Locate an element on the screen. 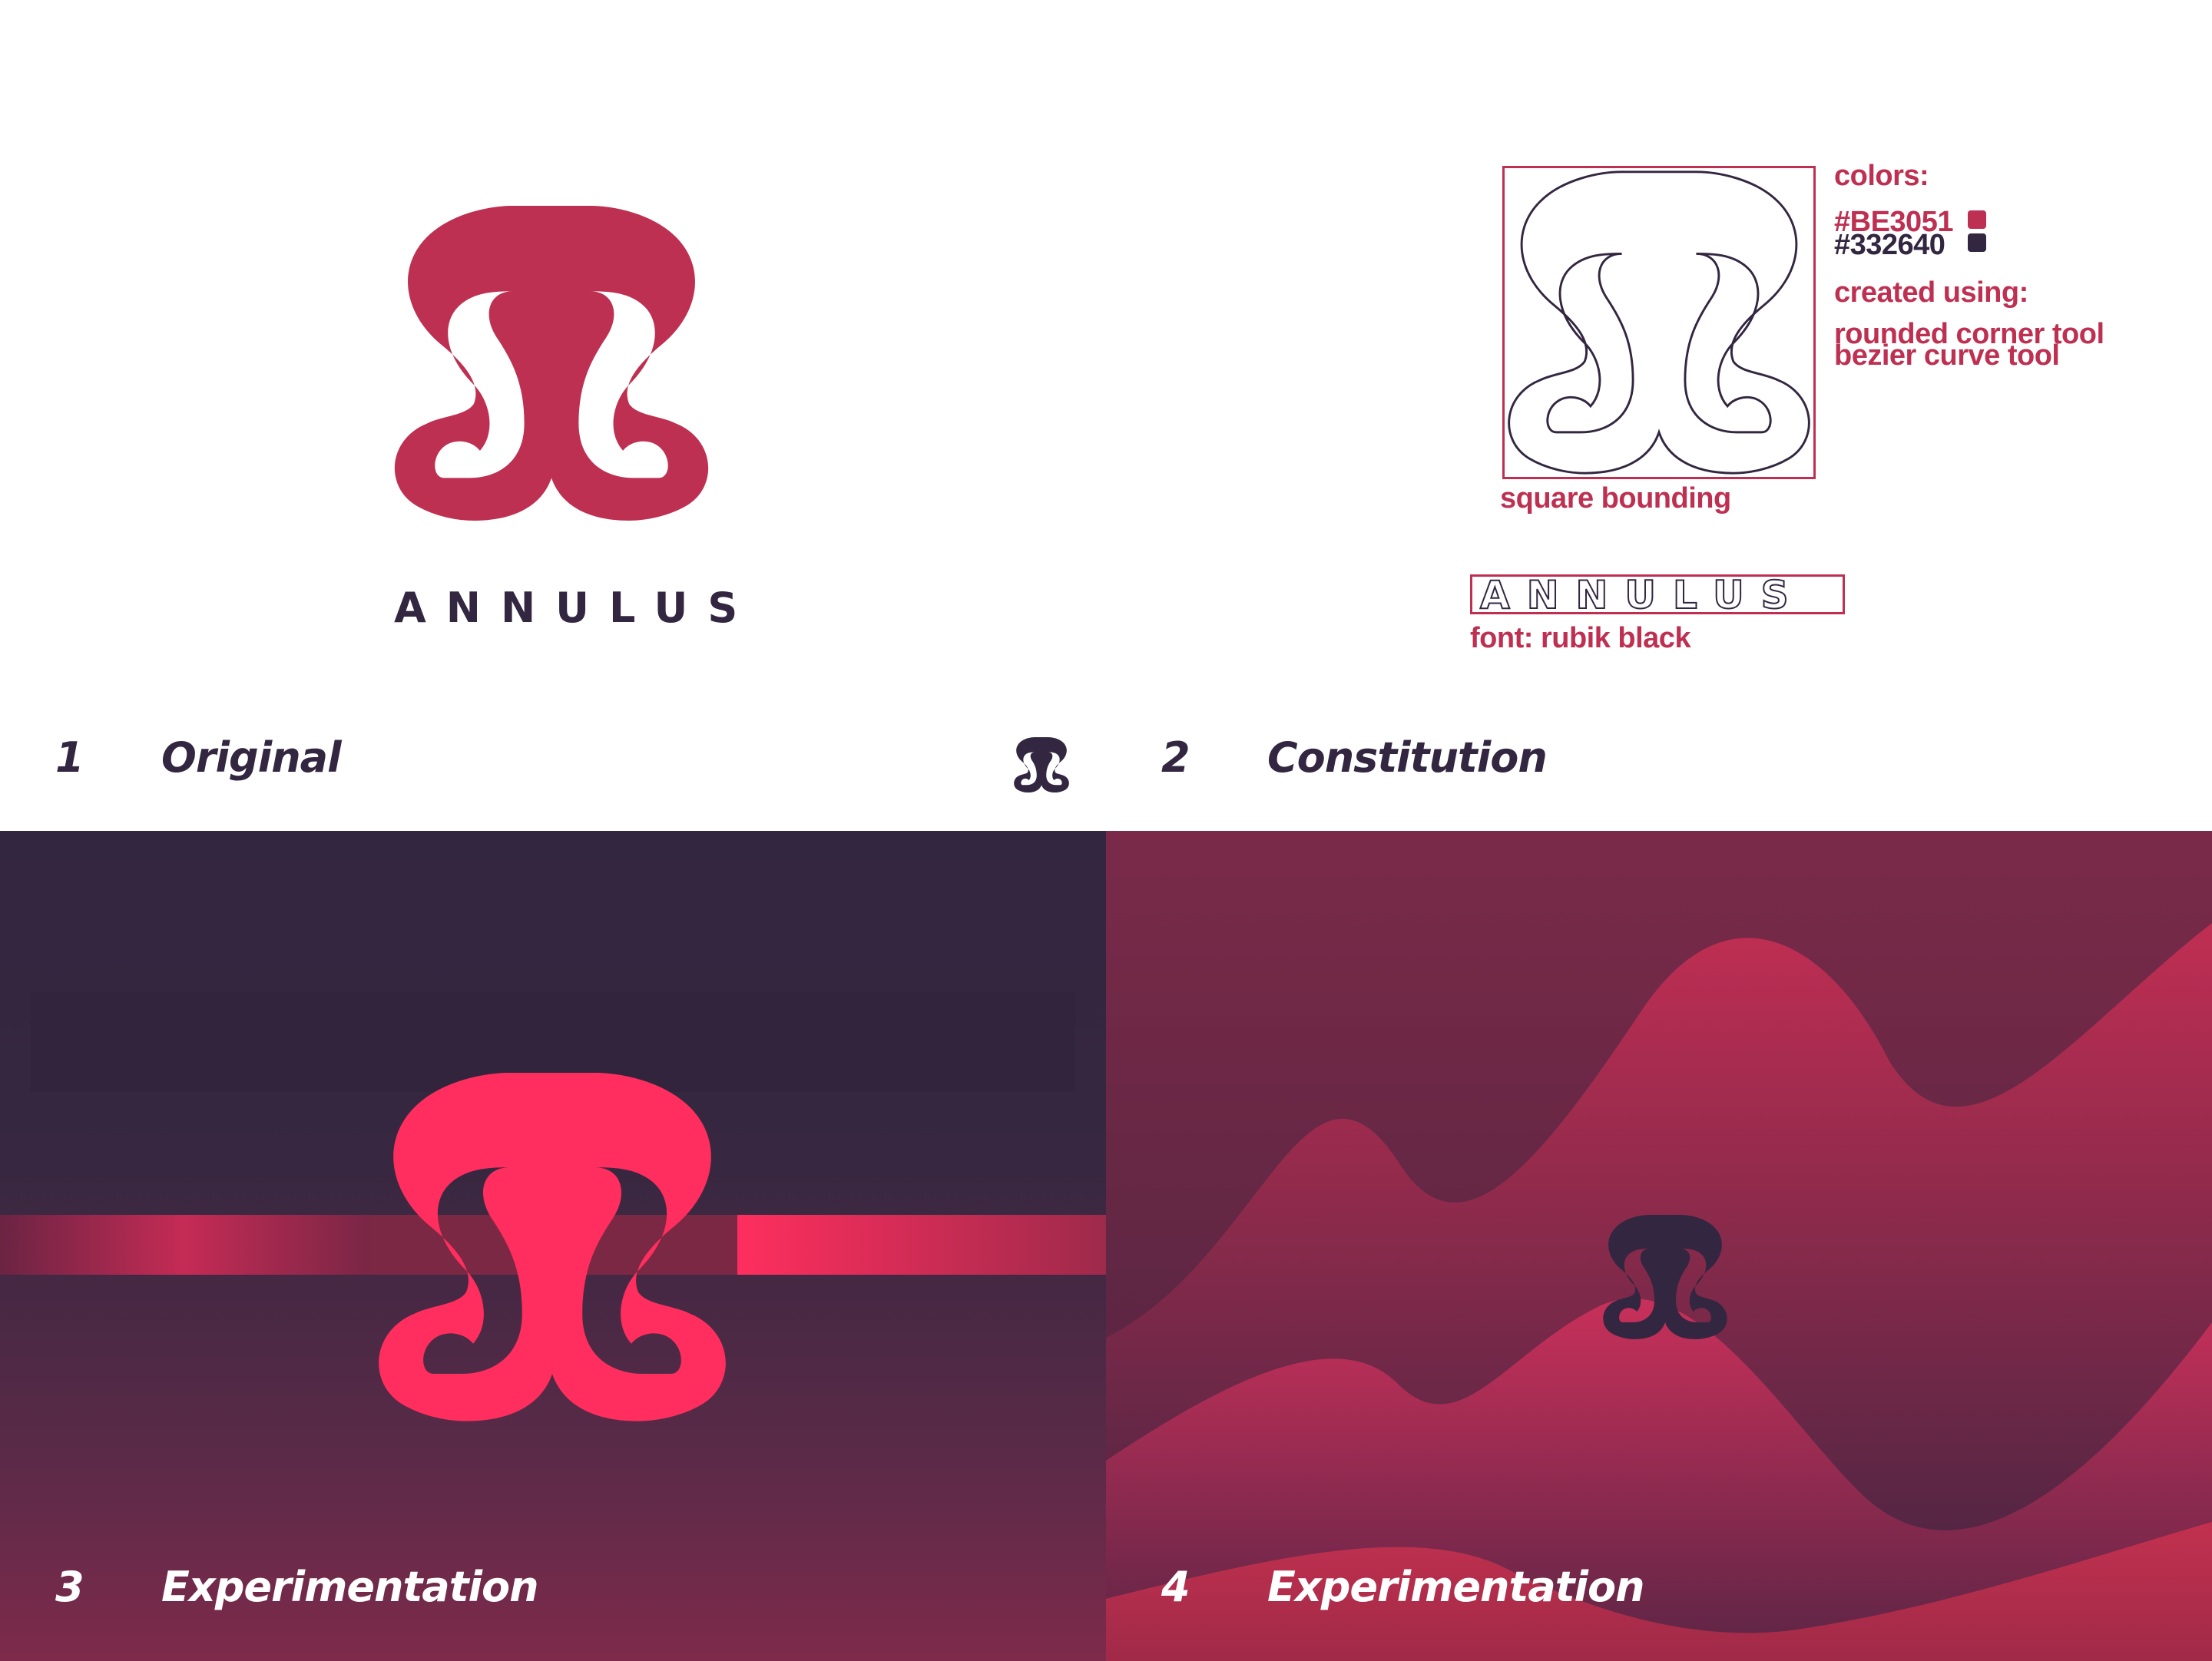  section-3-number: 3 is located at coordinates (70, 1587).